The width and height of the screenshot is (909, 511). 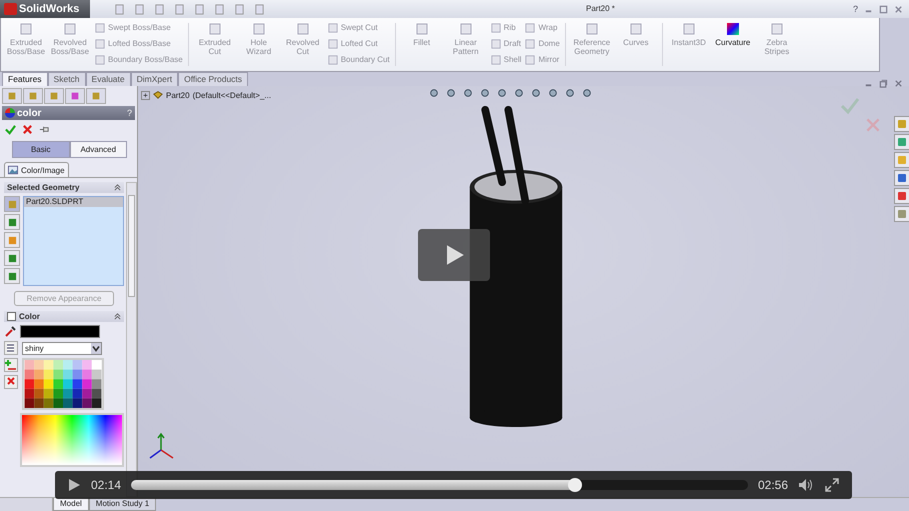 I want to click on mode-toggle: Advanced, so click(x=98, y=149).